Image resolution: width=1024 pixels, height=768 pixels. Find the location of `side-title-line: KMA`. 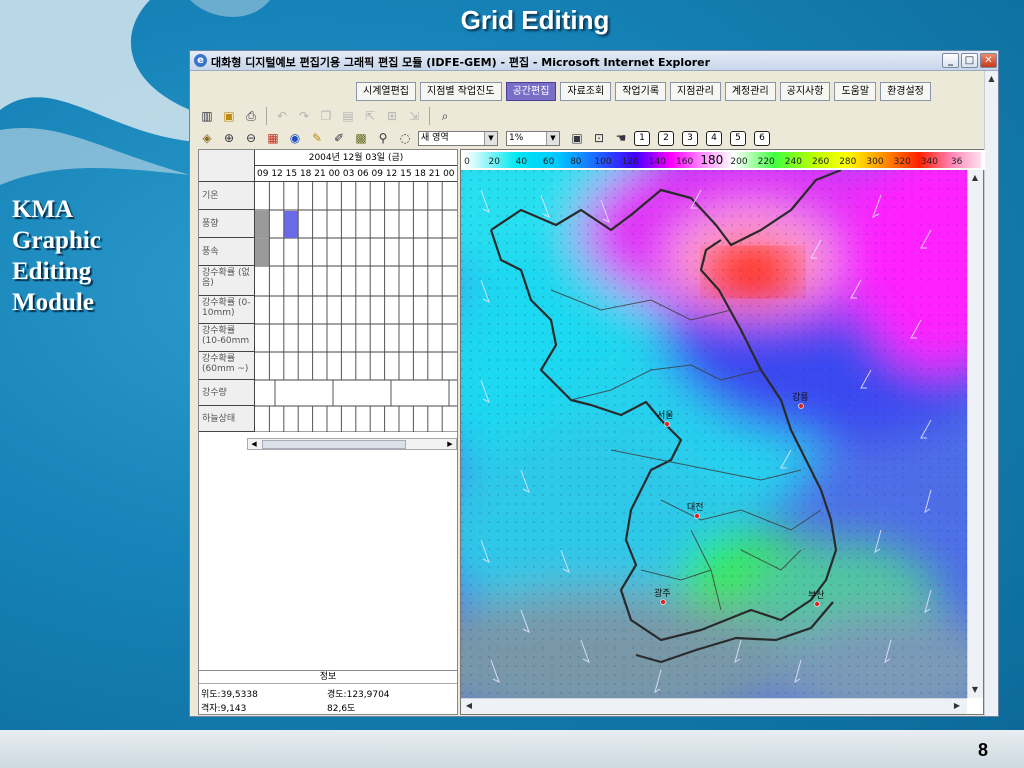

side-title-line: KMA is located at coordinates (43, 209).